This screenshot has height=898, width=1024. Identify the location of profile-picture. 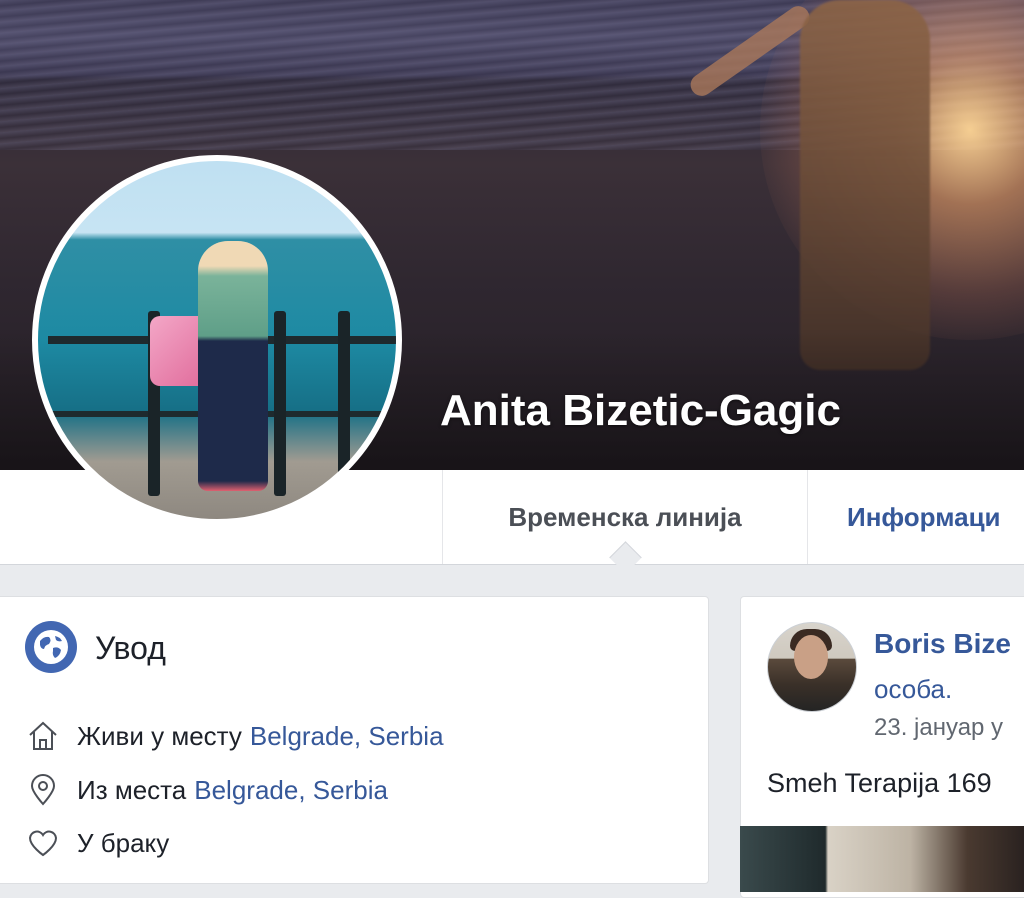
(217, 340).